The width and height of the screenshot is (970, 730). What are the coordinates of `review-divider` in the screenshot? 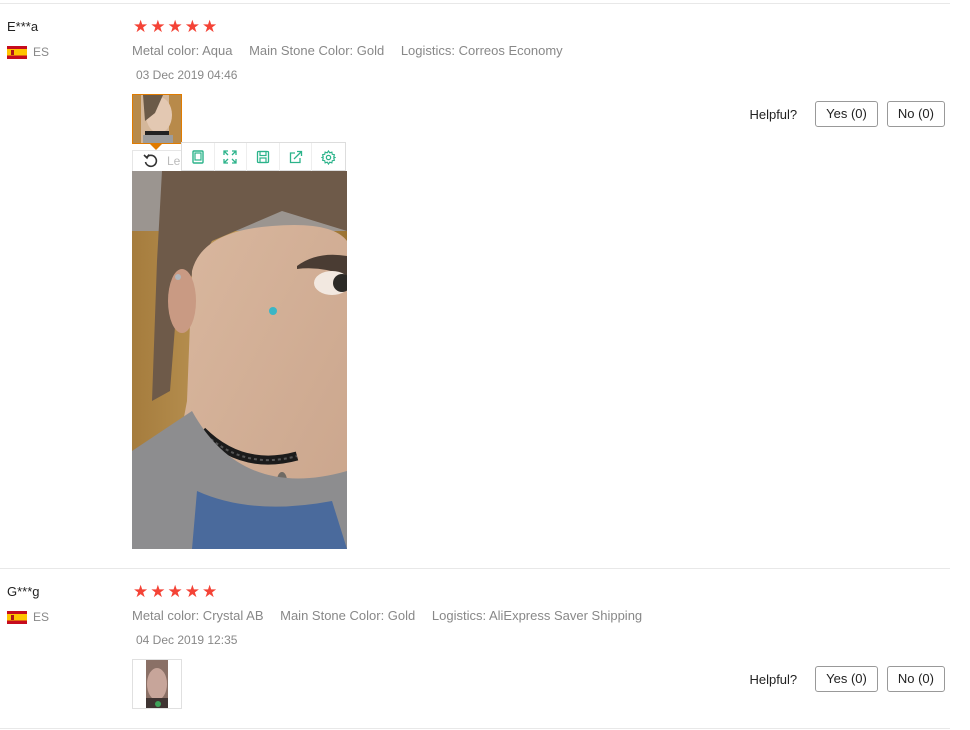 It's located at (475, 728).